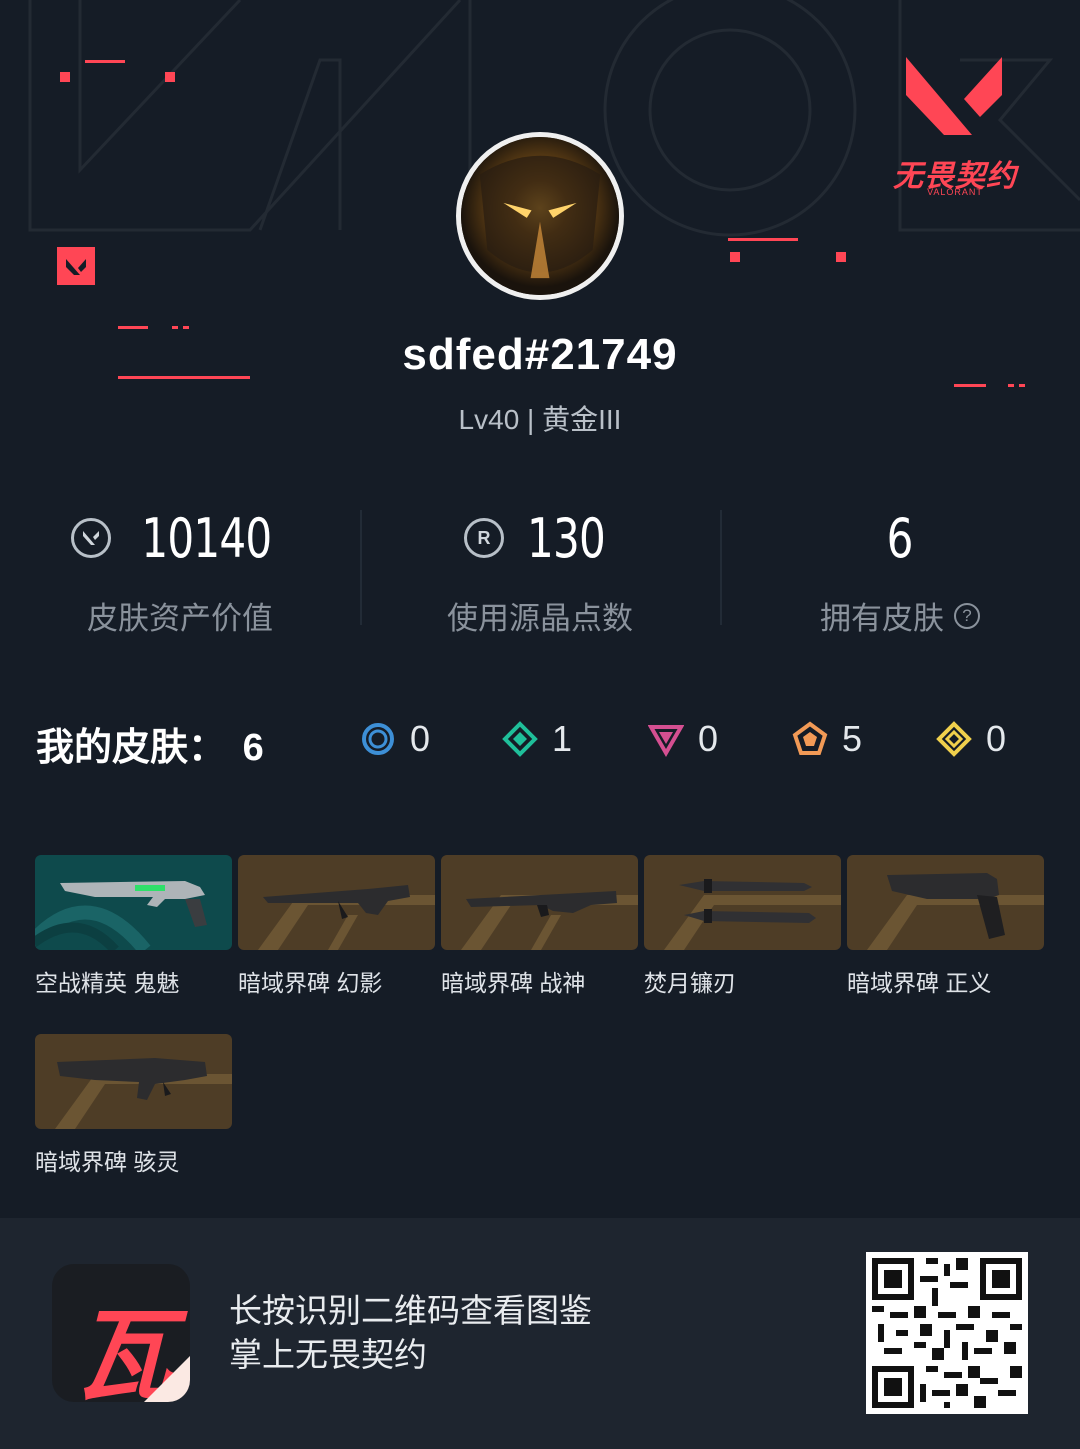 The height and width of the screenshot is (1449, 1080). Describe the element at coordinates (954, 739) in the screenshot. I see `exclusive-tier-icon` at that location.